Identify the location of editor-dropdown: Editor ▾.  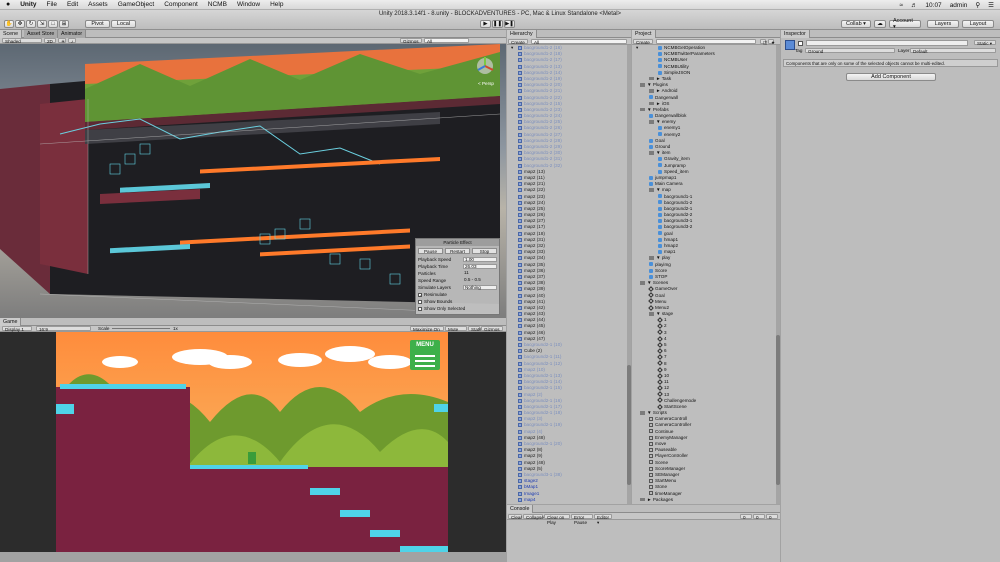
(603, 519).